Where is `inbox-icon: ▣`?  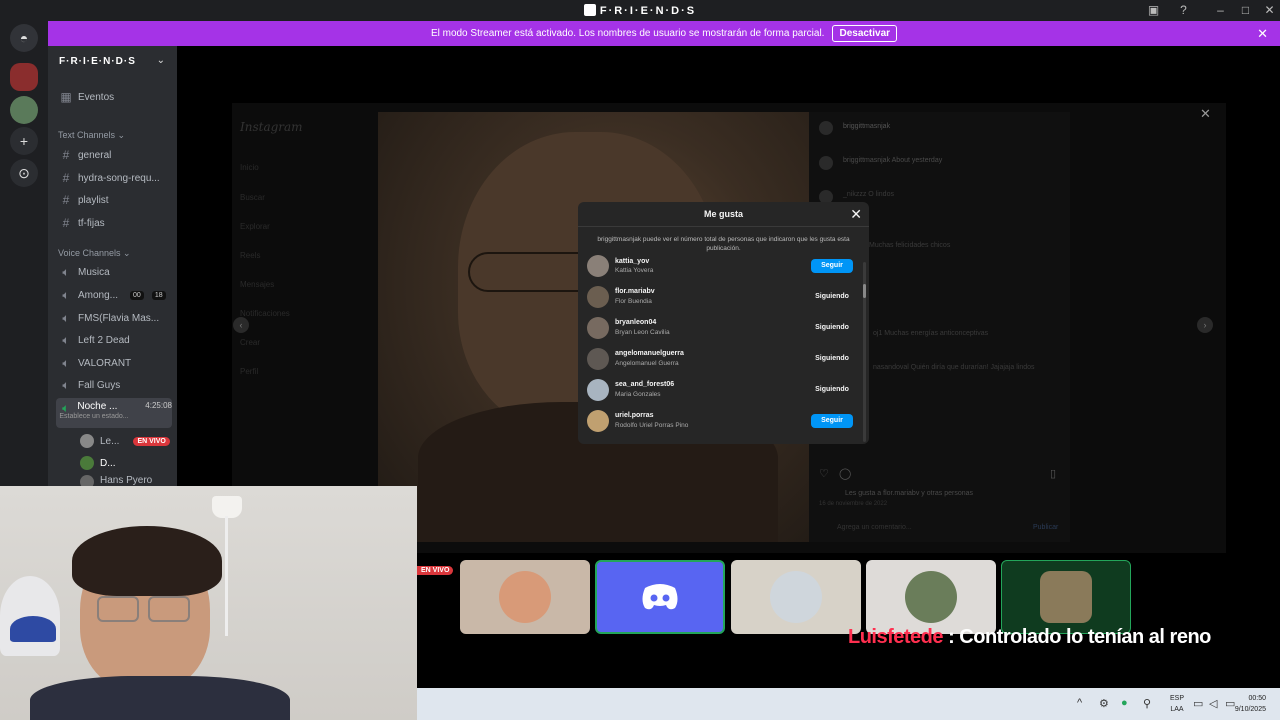
inbox-icon: ▣ is located at coordinates (1153, 10).